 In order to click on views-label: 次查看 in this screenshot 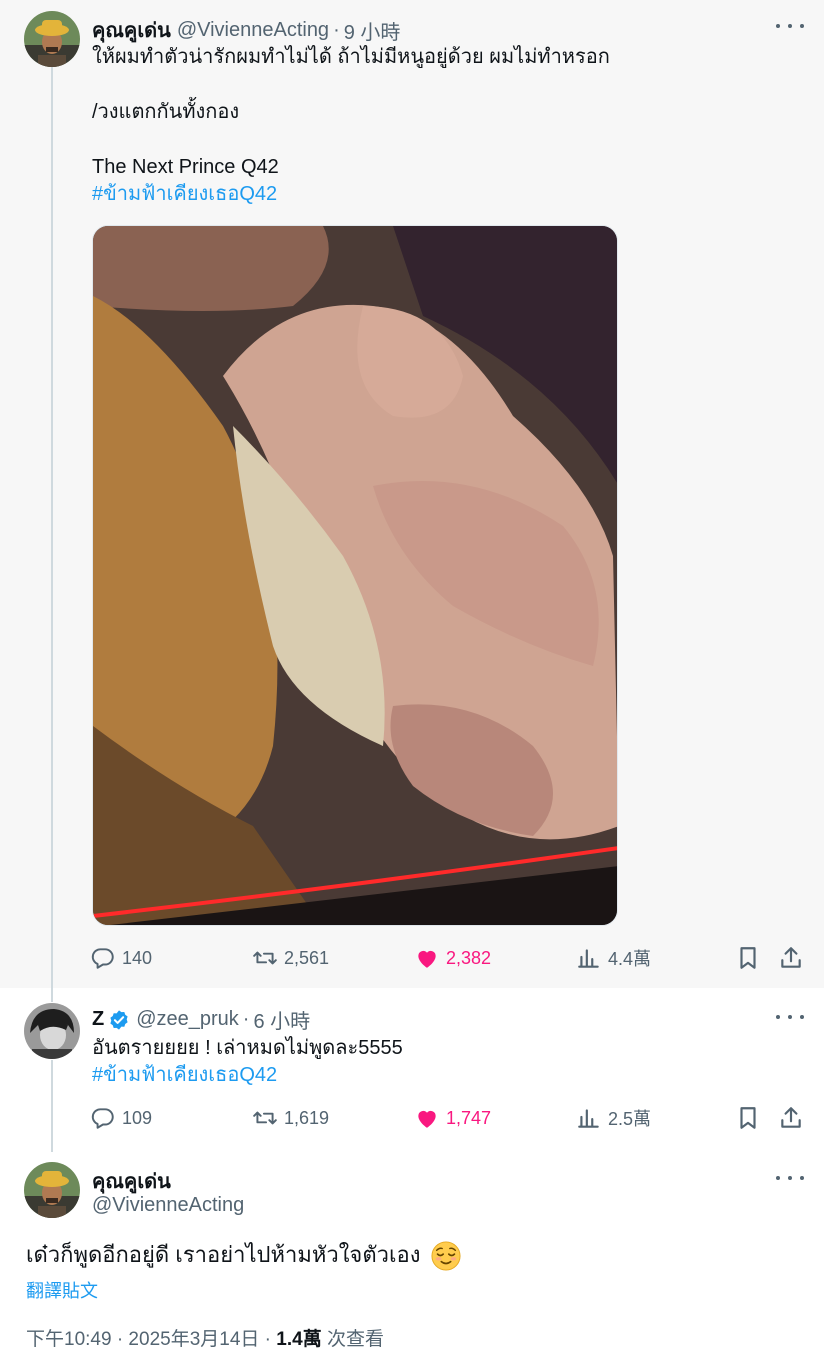, I will do `click(356, 1339)`.